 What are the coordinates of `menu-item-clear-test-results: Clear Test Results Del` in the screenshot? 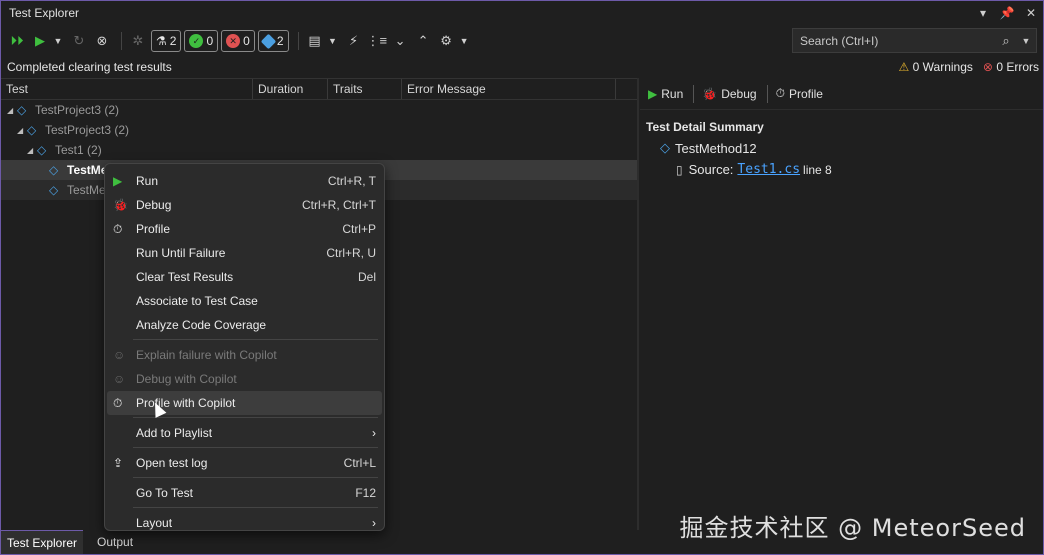 It's located at (244, 277).